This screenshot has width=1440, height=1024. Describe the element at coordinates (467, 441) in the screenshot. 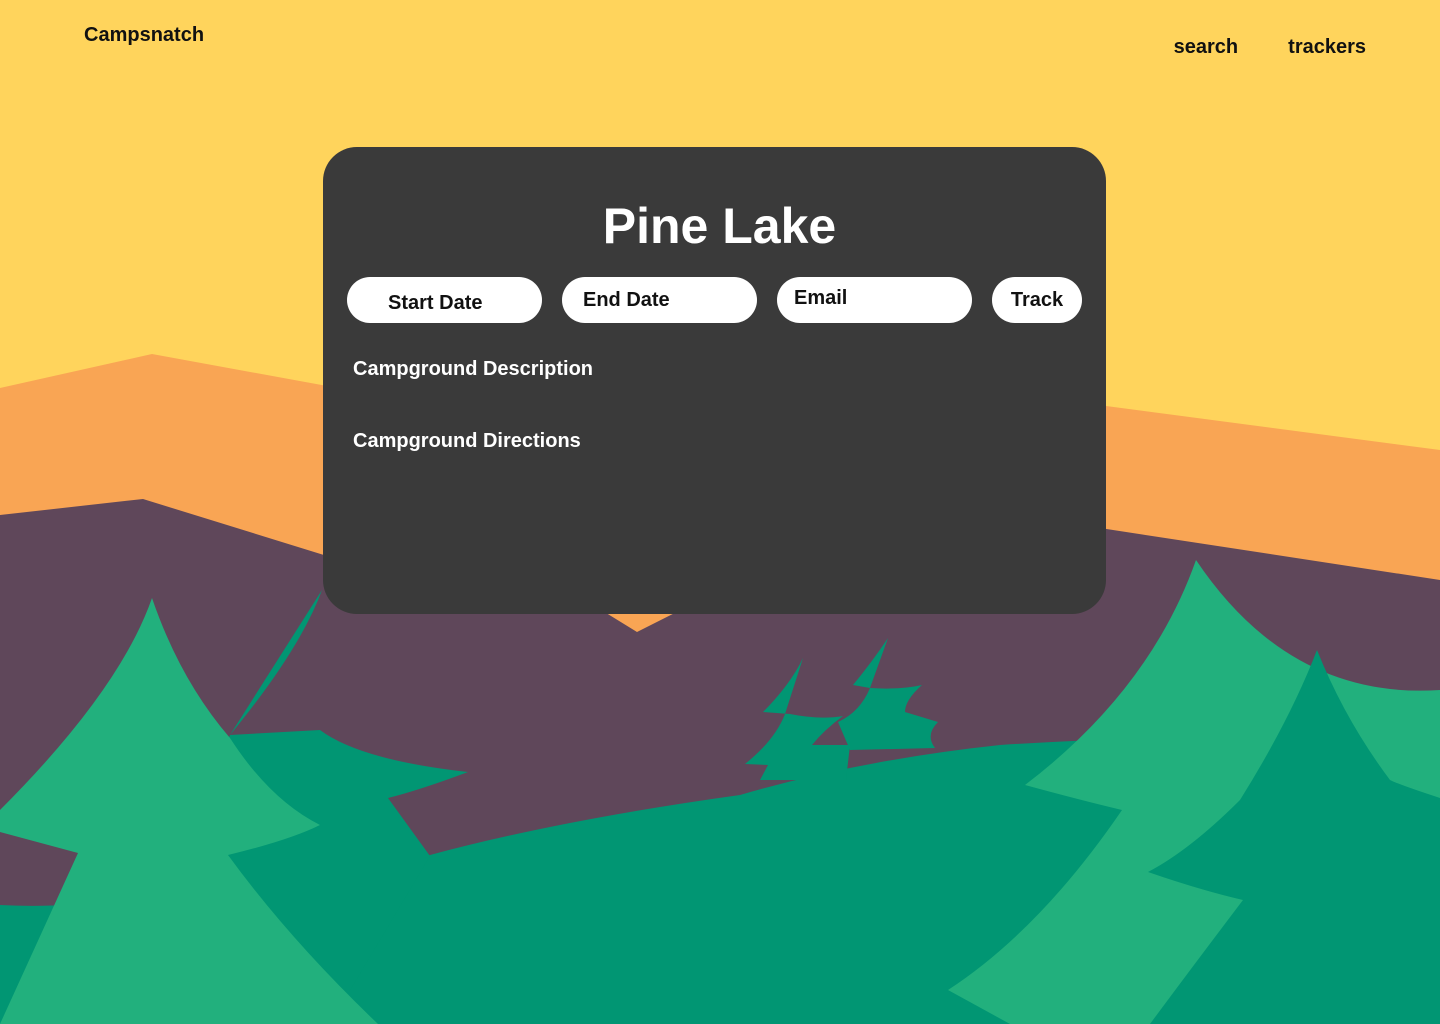

I see `campground-directions-heading: Campground Directions` at that location.